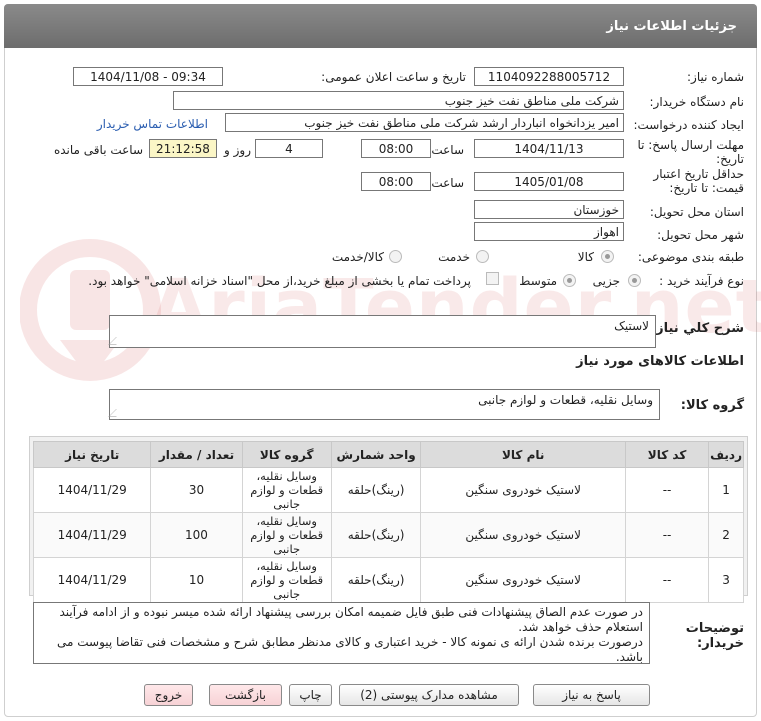 The height and width of the screenshot is (721, 761). Describe the element at coordinates (565, 400) in the screenshot. I see `goods-group-text: وسایل نقلیه، قطعات و لوازم جانبی` at that location.